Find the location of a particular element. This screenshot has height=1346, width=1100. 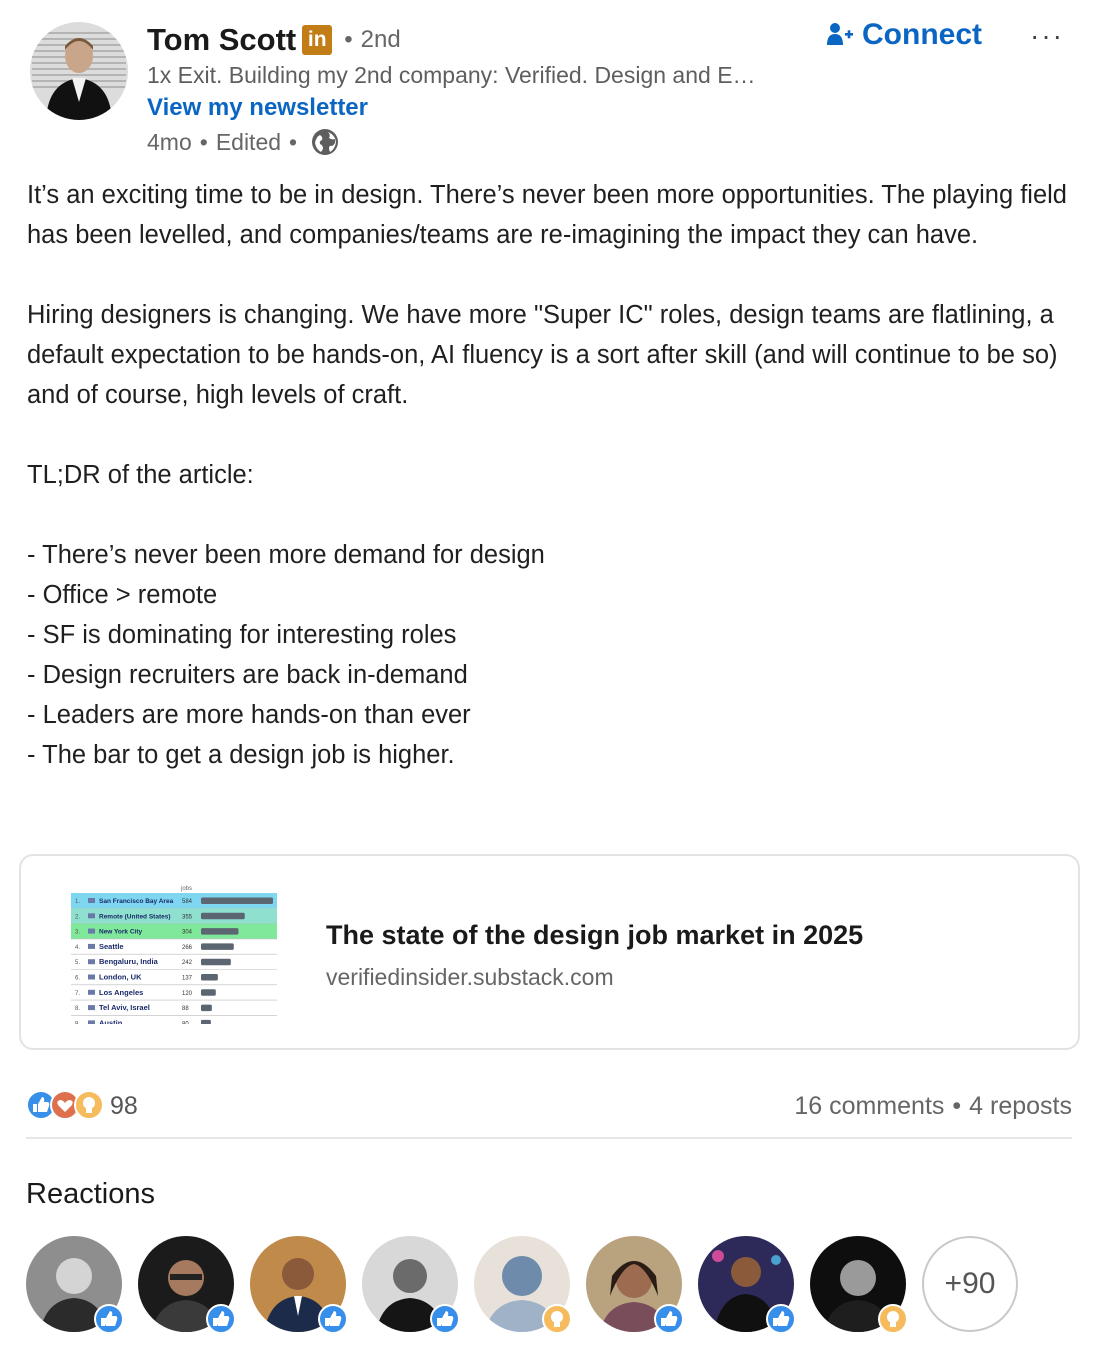

thumb-jobs: 88 is located at coordinates (185, 1009).